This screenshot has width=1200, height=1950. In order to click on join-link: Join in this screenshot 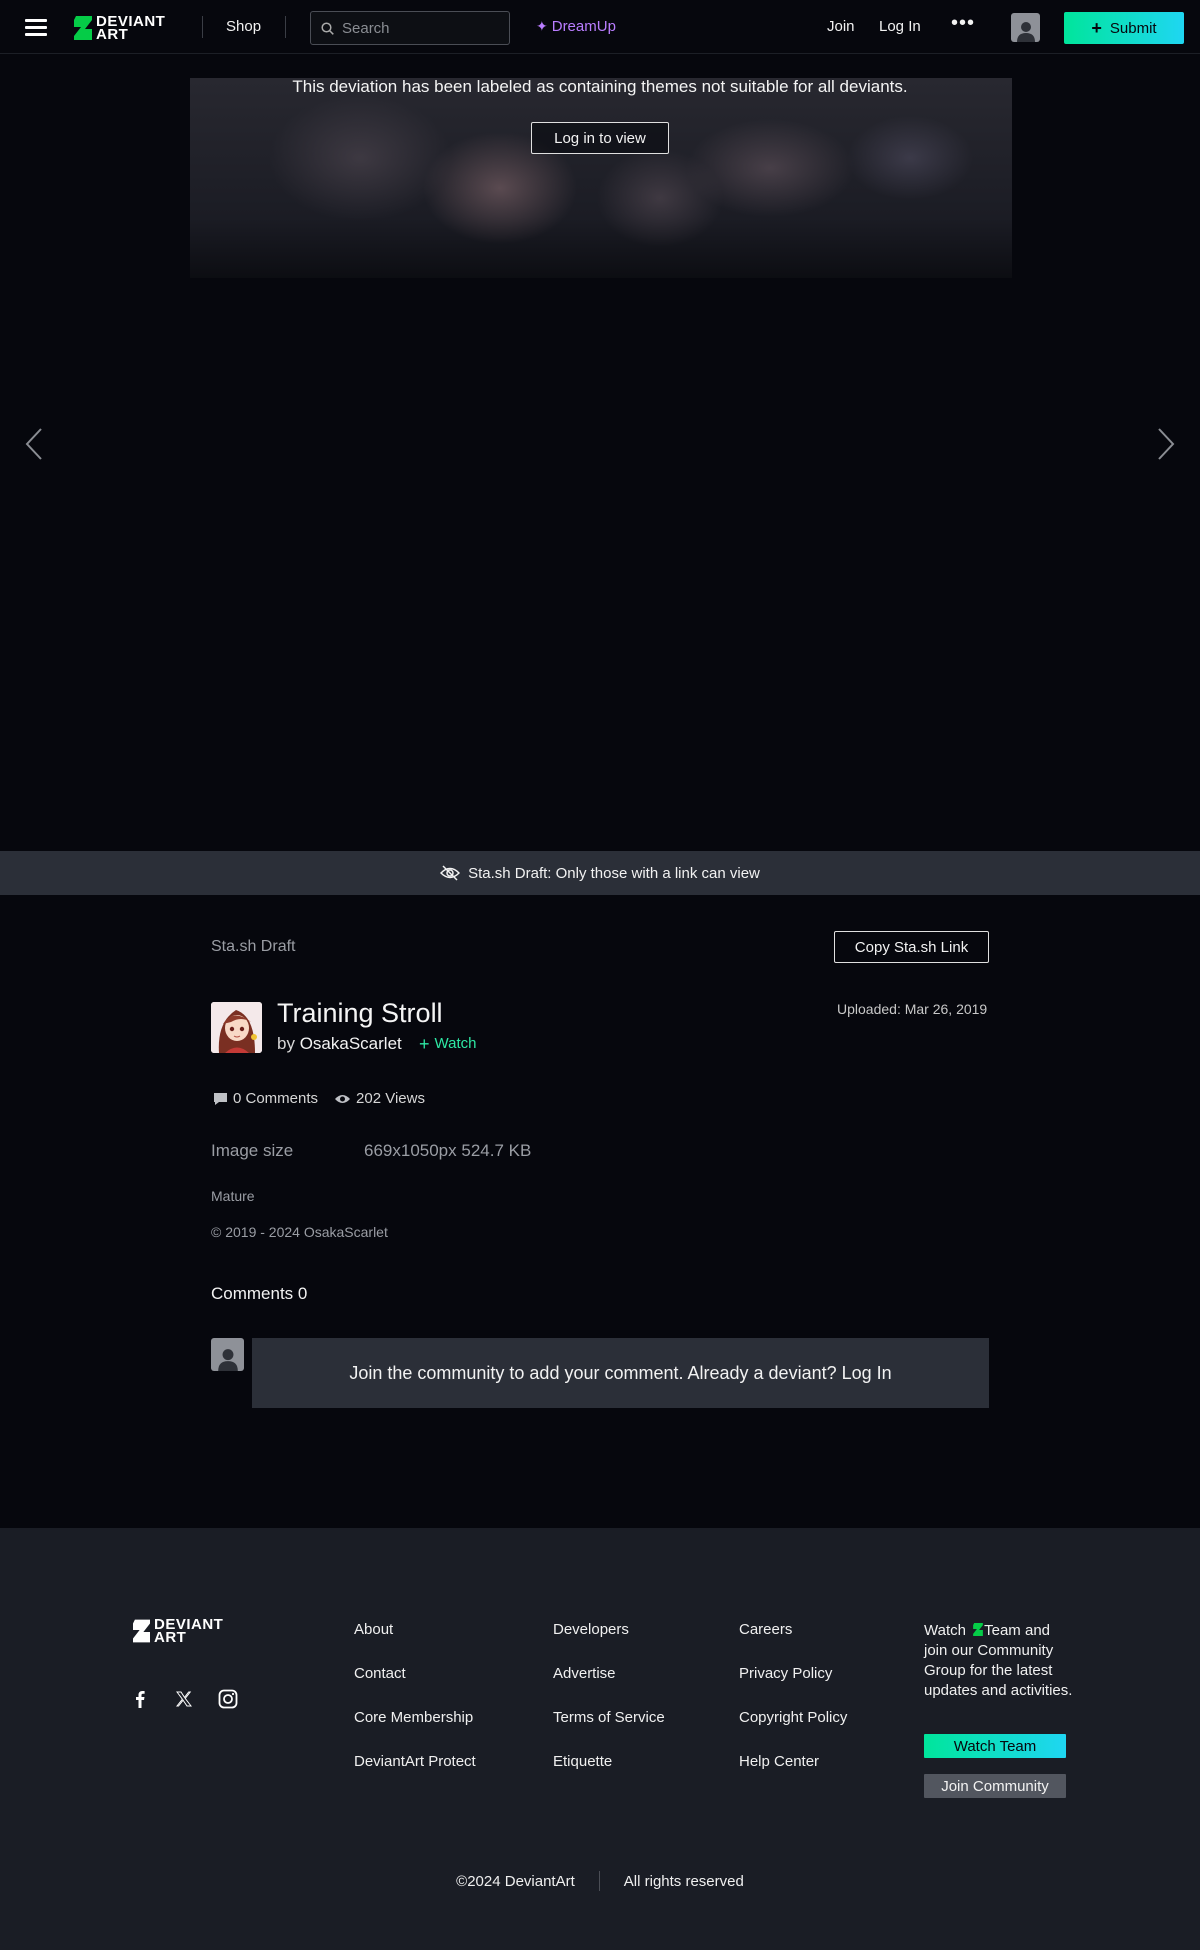, I will do `click(841, 26)`.